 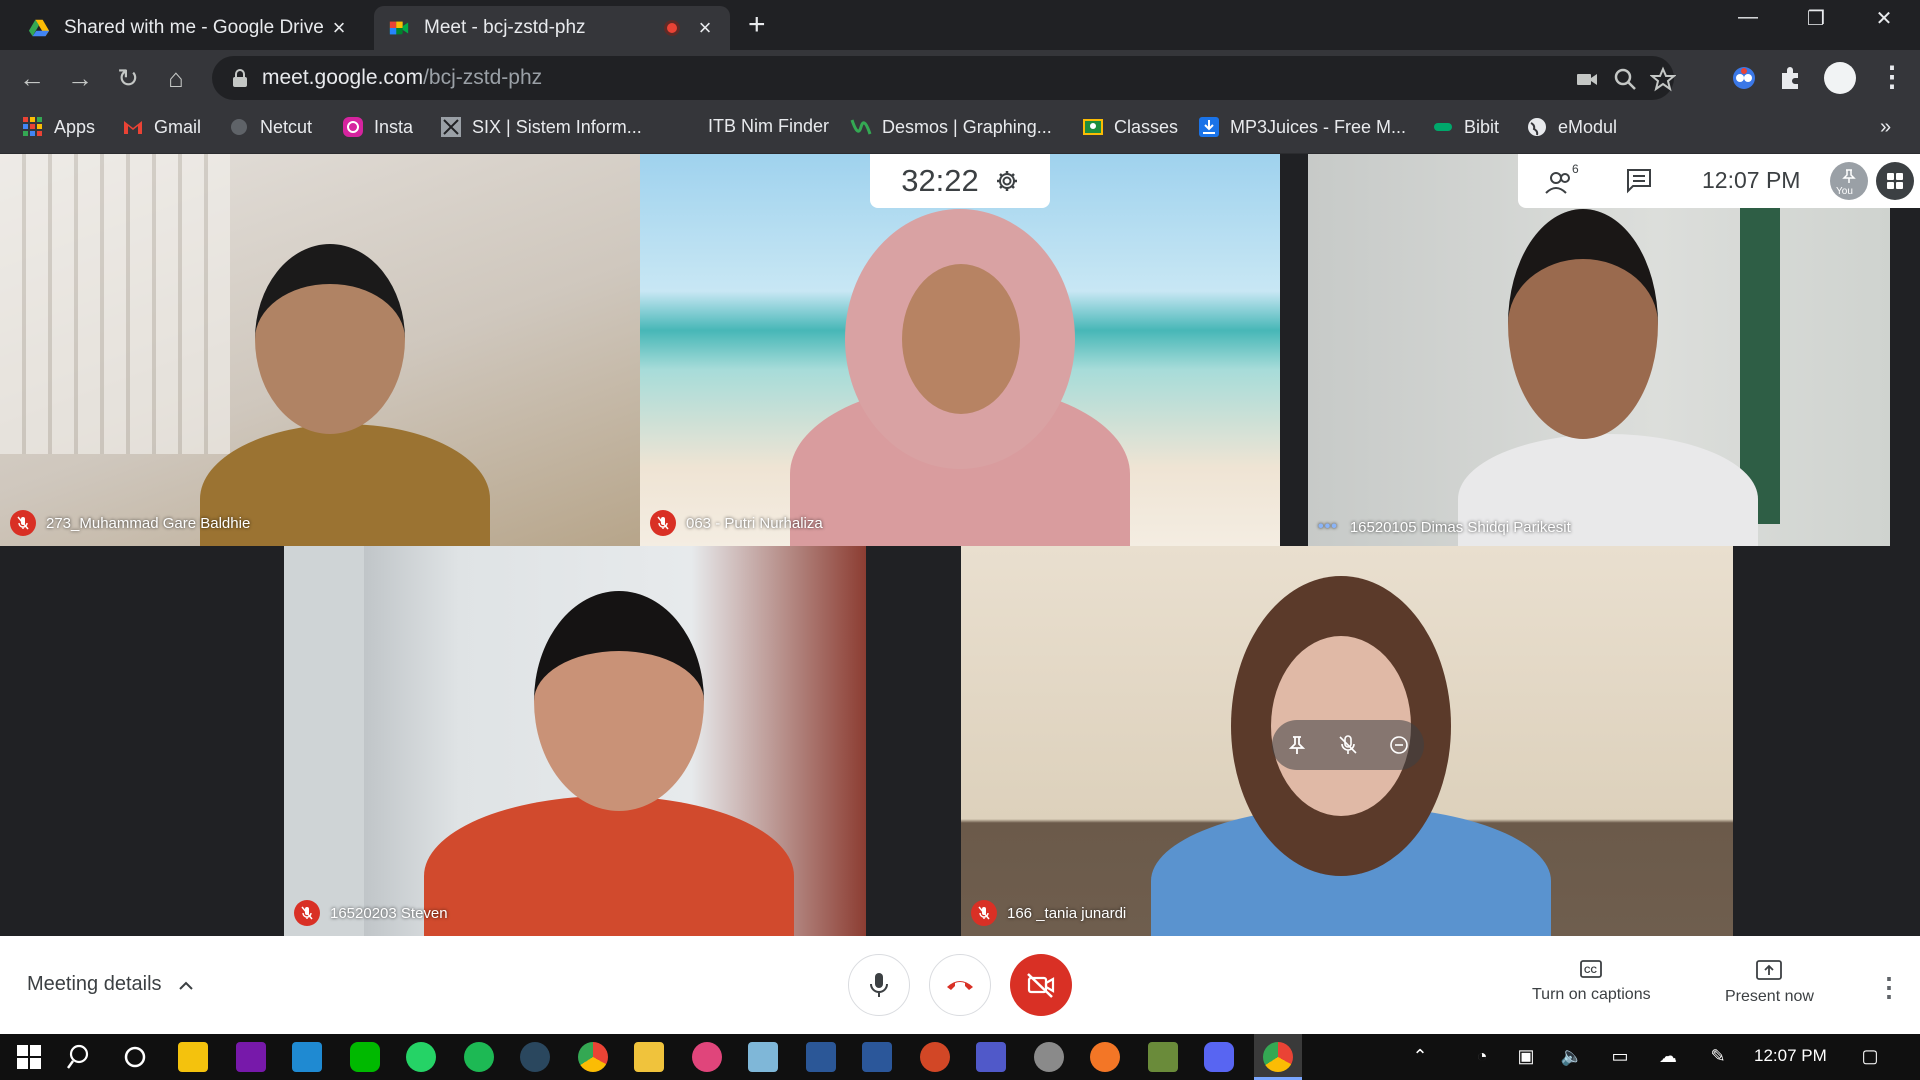 What do you see at coordinates (575, 741) in the screenshot?
I see `participant-tile: 16520203 Steven` at bounding box center [575, 741].